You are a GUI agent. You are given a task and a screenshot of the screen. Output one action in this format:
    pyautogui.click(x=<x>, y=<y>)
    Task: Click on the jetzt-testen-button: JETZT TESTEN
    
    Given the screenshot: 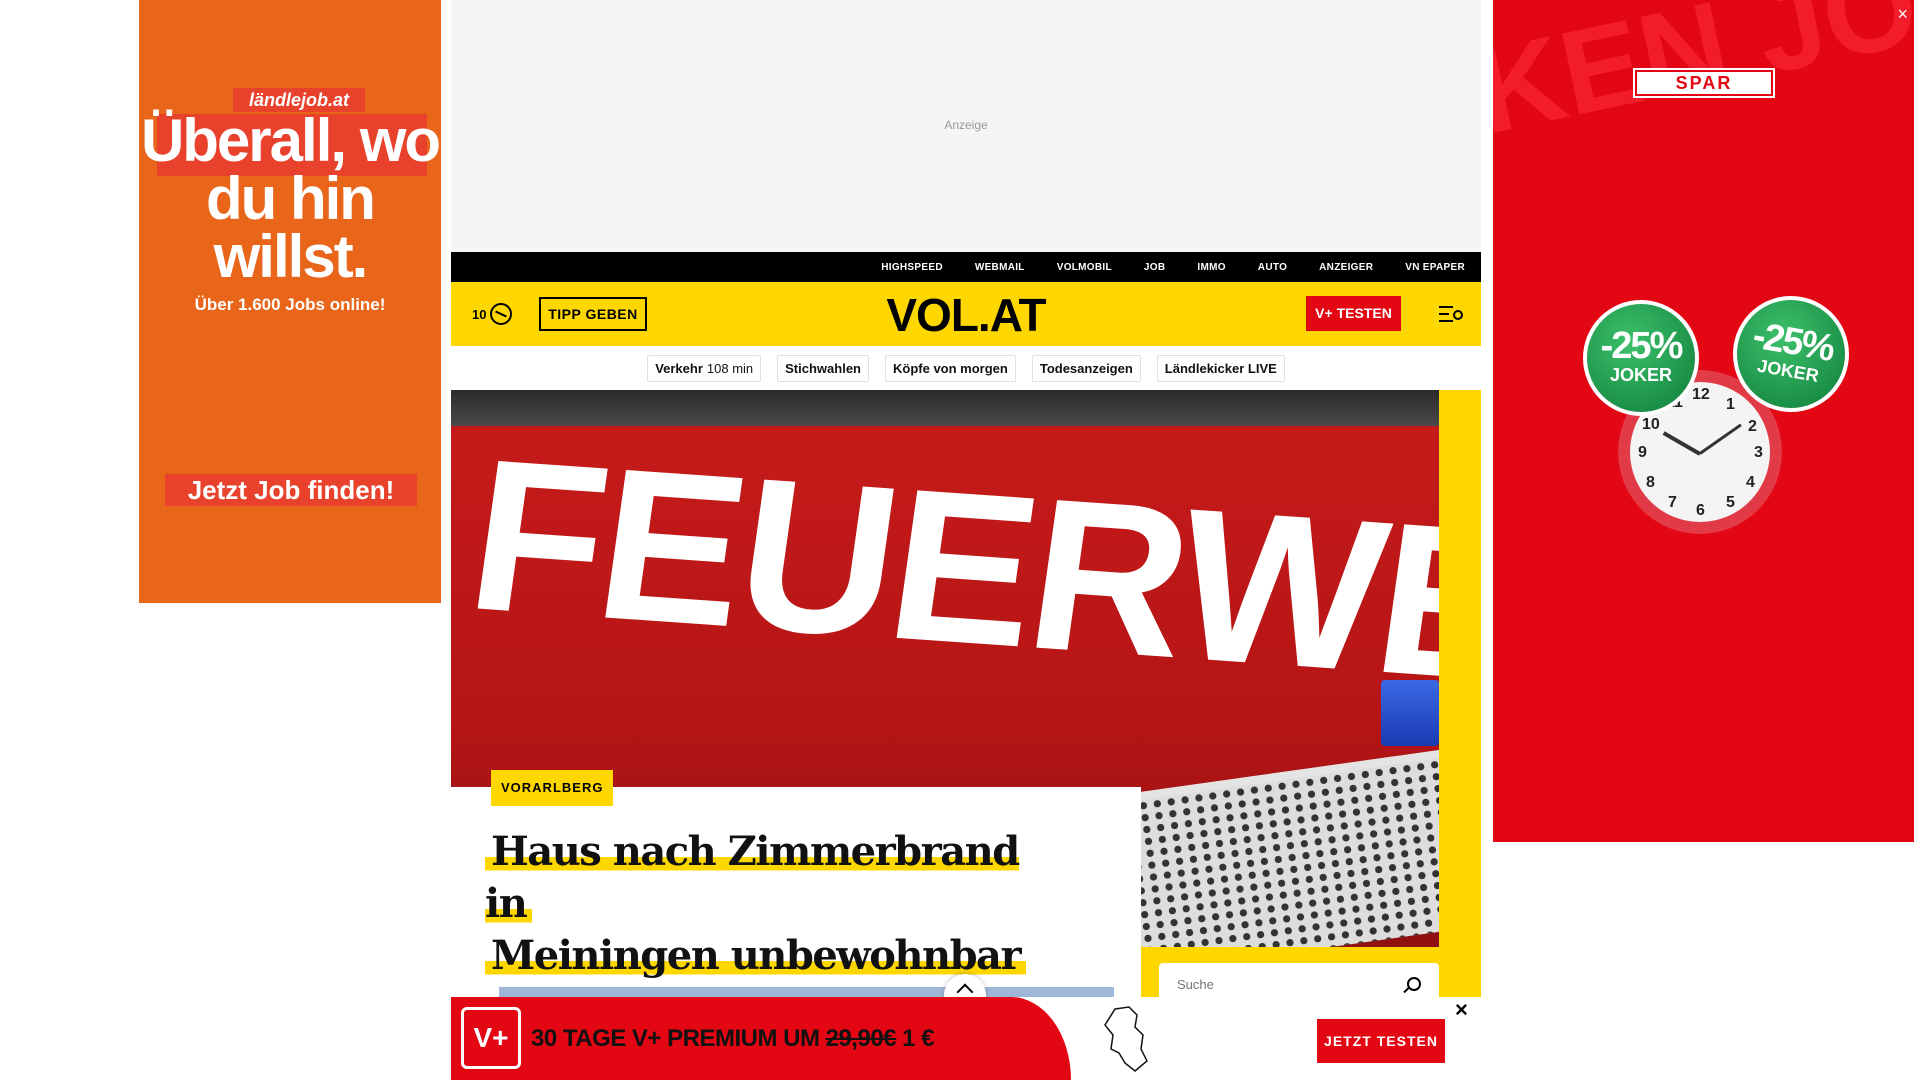 What is the action you would take?
    pyautogui.click(x=1381, y=1041)
    